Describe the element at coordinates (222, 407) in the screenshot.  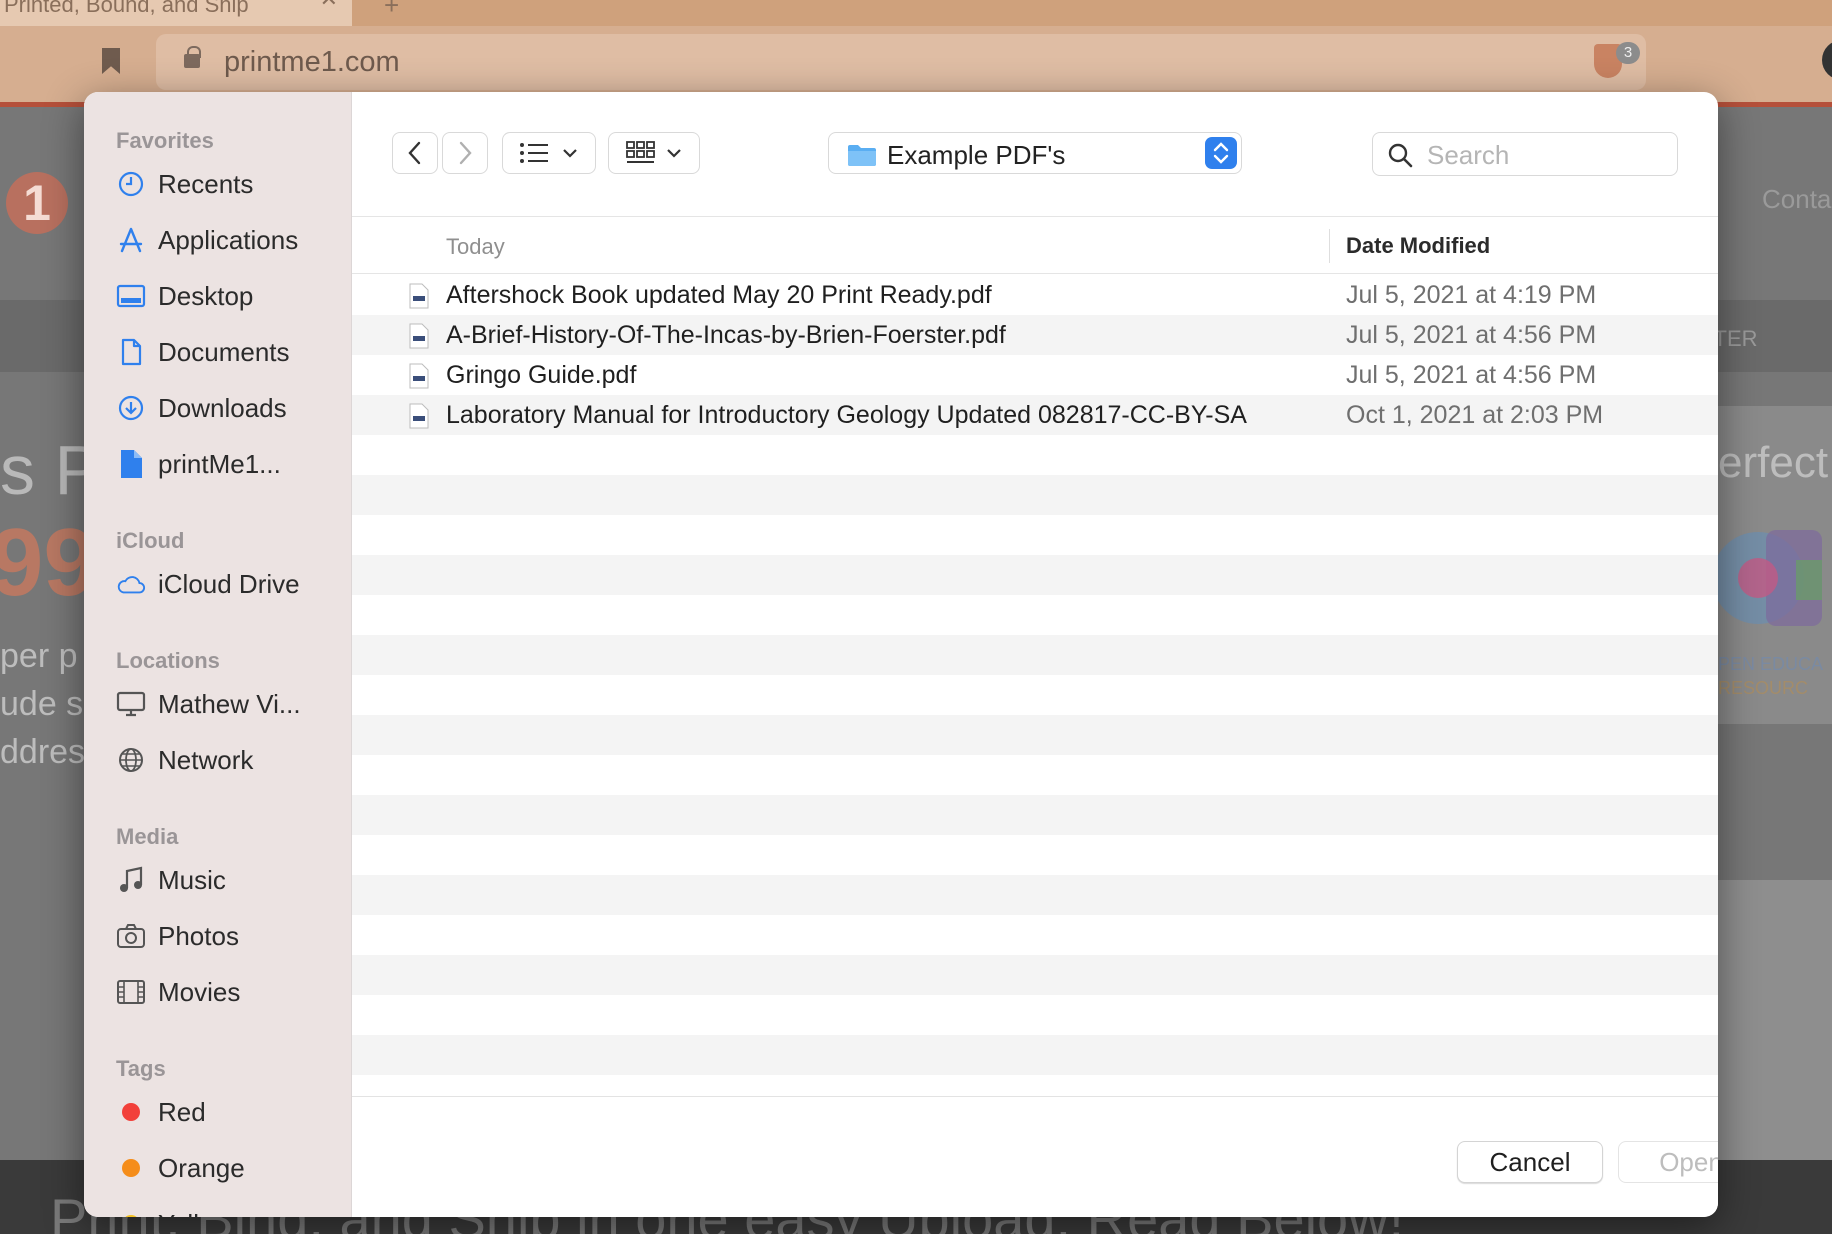
I see `sidebar-item-label: Downloads` at that location.